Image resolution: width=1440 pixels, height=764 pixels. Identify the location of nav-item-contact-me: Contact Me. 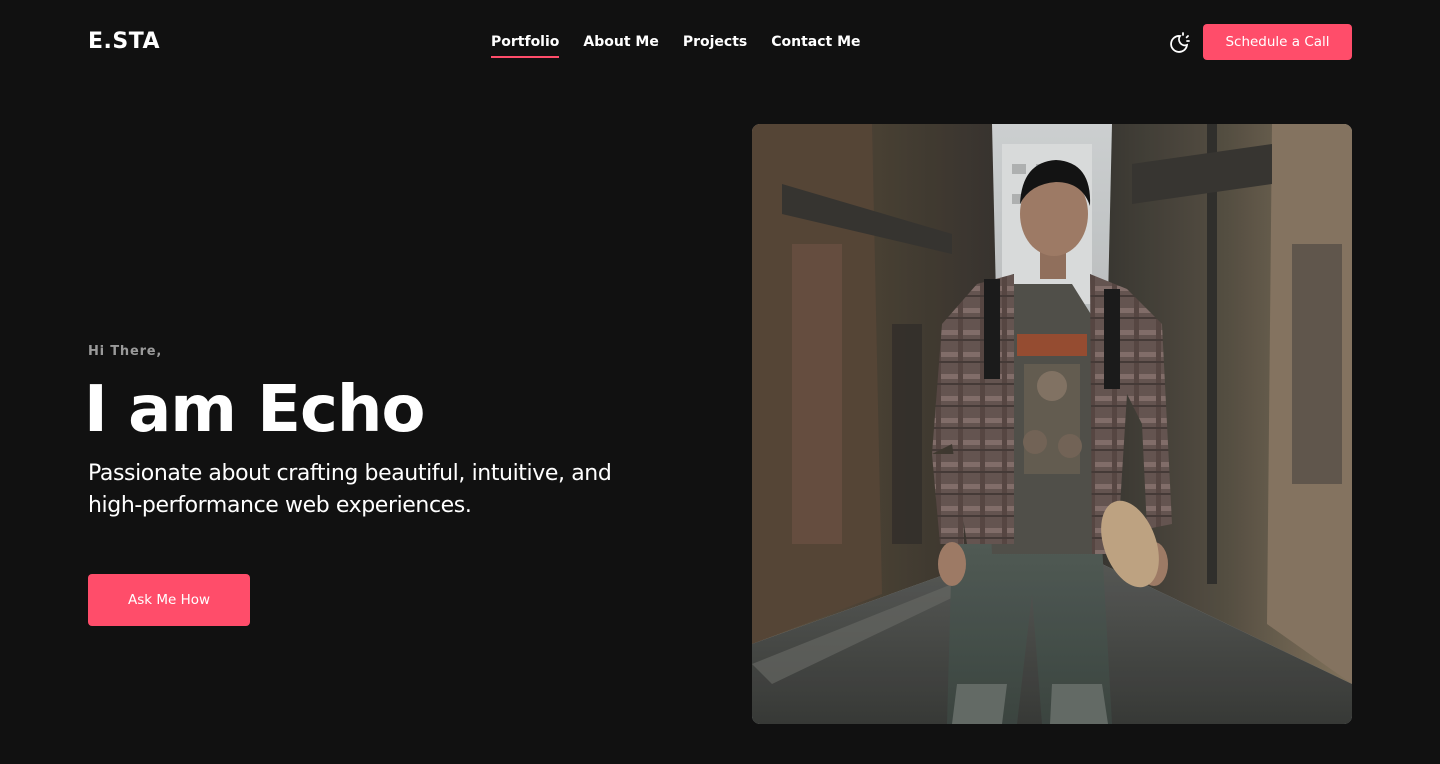
(815, 45).